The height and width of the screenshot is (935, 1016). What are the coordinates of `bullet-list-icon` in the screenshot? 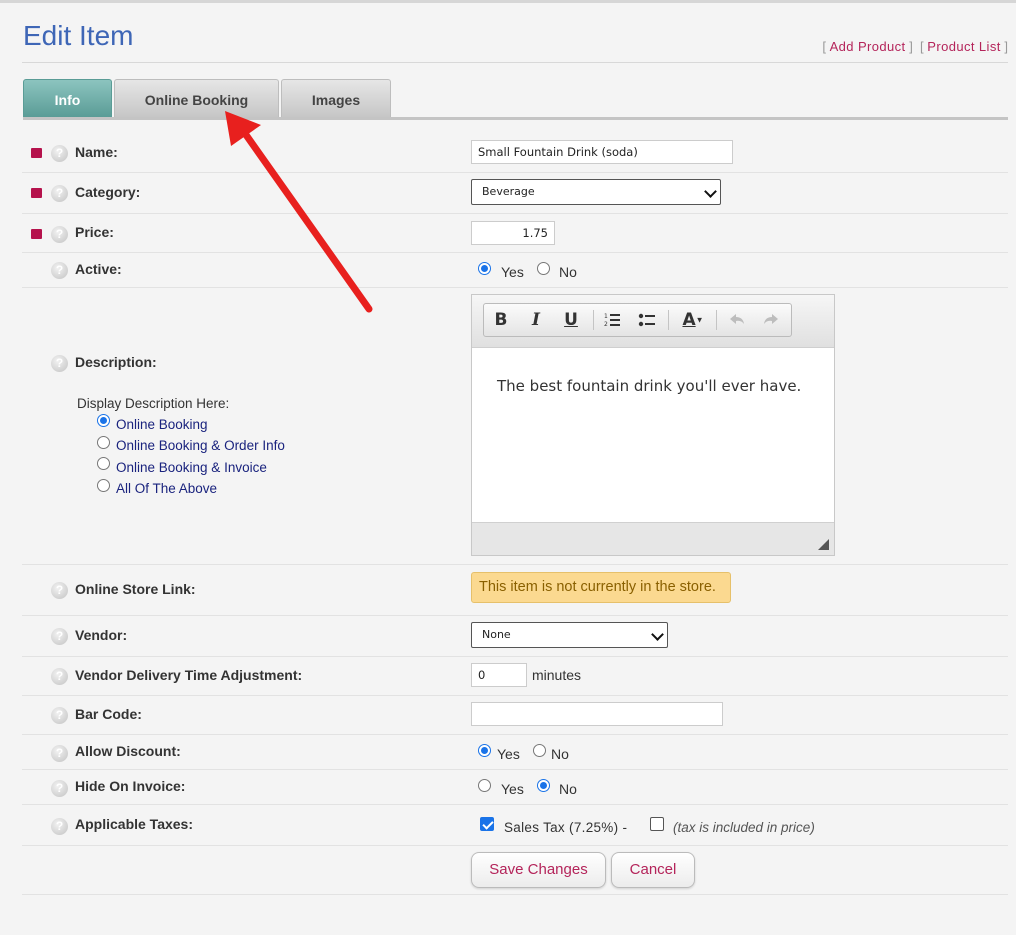 It's located at (647, 320).